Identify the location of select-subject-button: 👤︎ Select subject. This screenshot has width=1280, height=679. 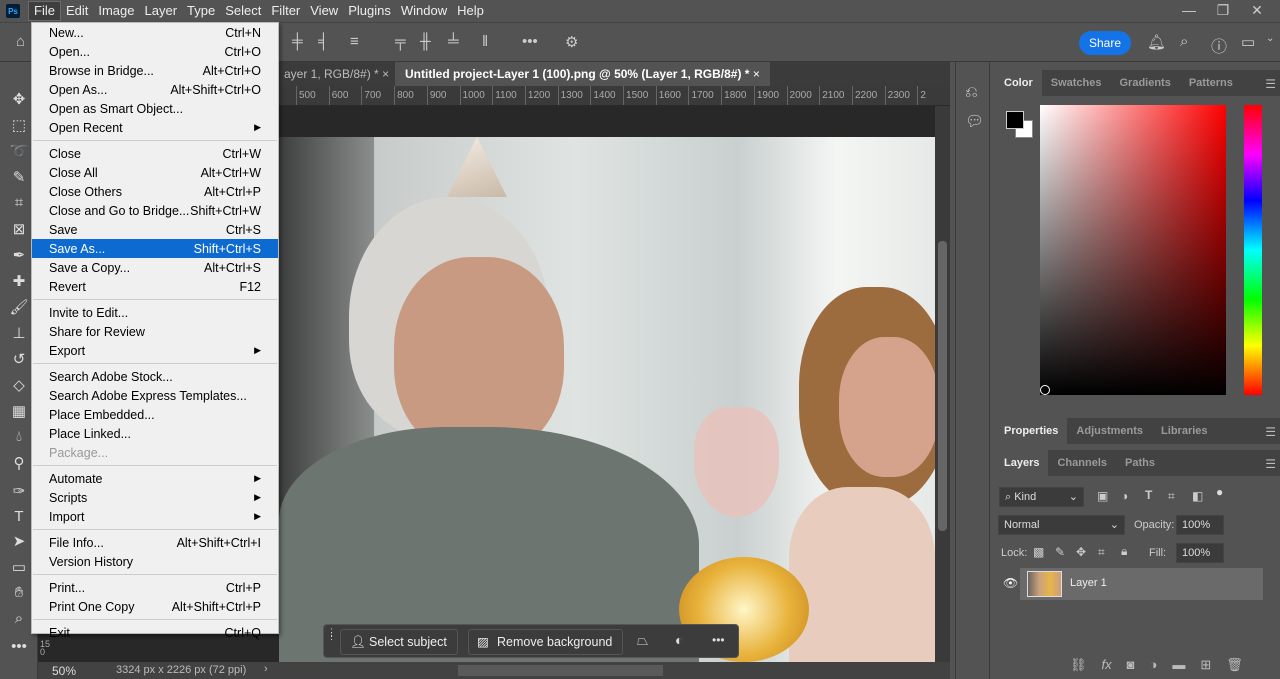
(399, 642).